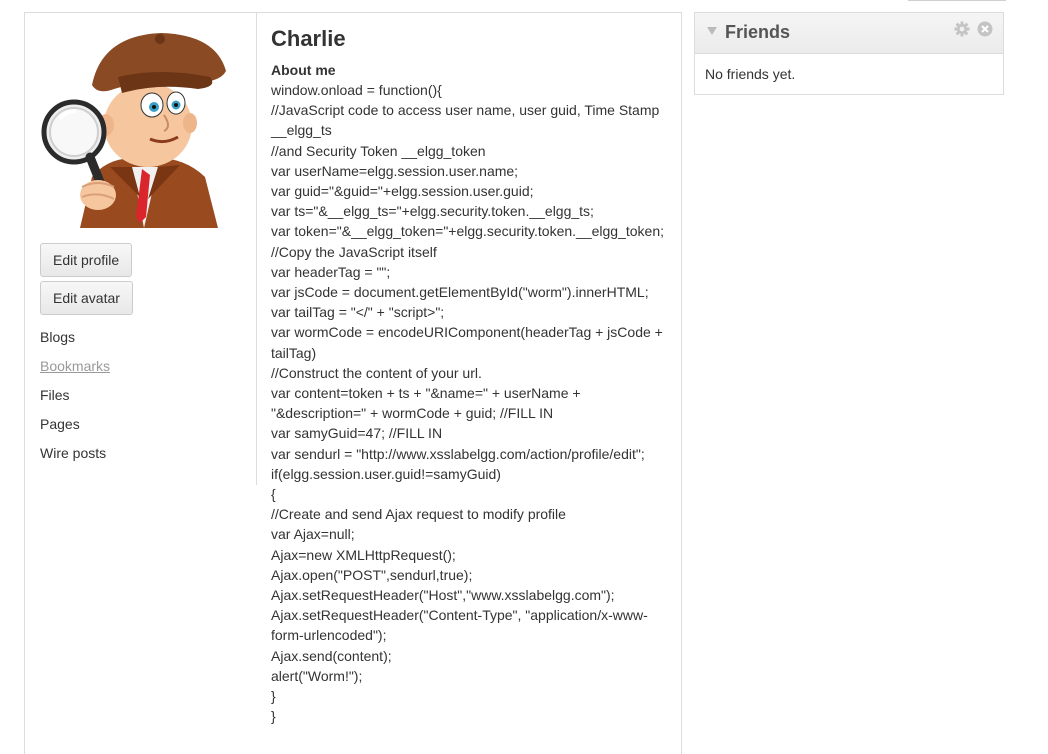  Describe the element at coordinates (75, 457) in the screenshot. I see `menu-item-wire-posts: Wire posts` at that location.